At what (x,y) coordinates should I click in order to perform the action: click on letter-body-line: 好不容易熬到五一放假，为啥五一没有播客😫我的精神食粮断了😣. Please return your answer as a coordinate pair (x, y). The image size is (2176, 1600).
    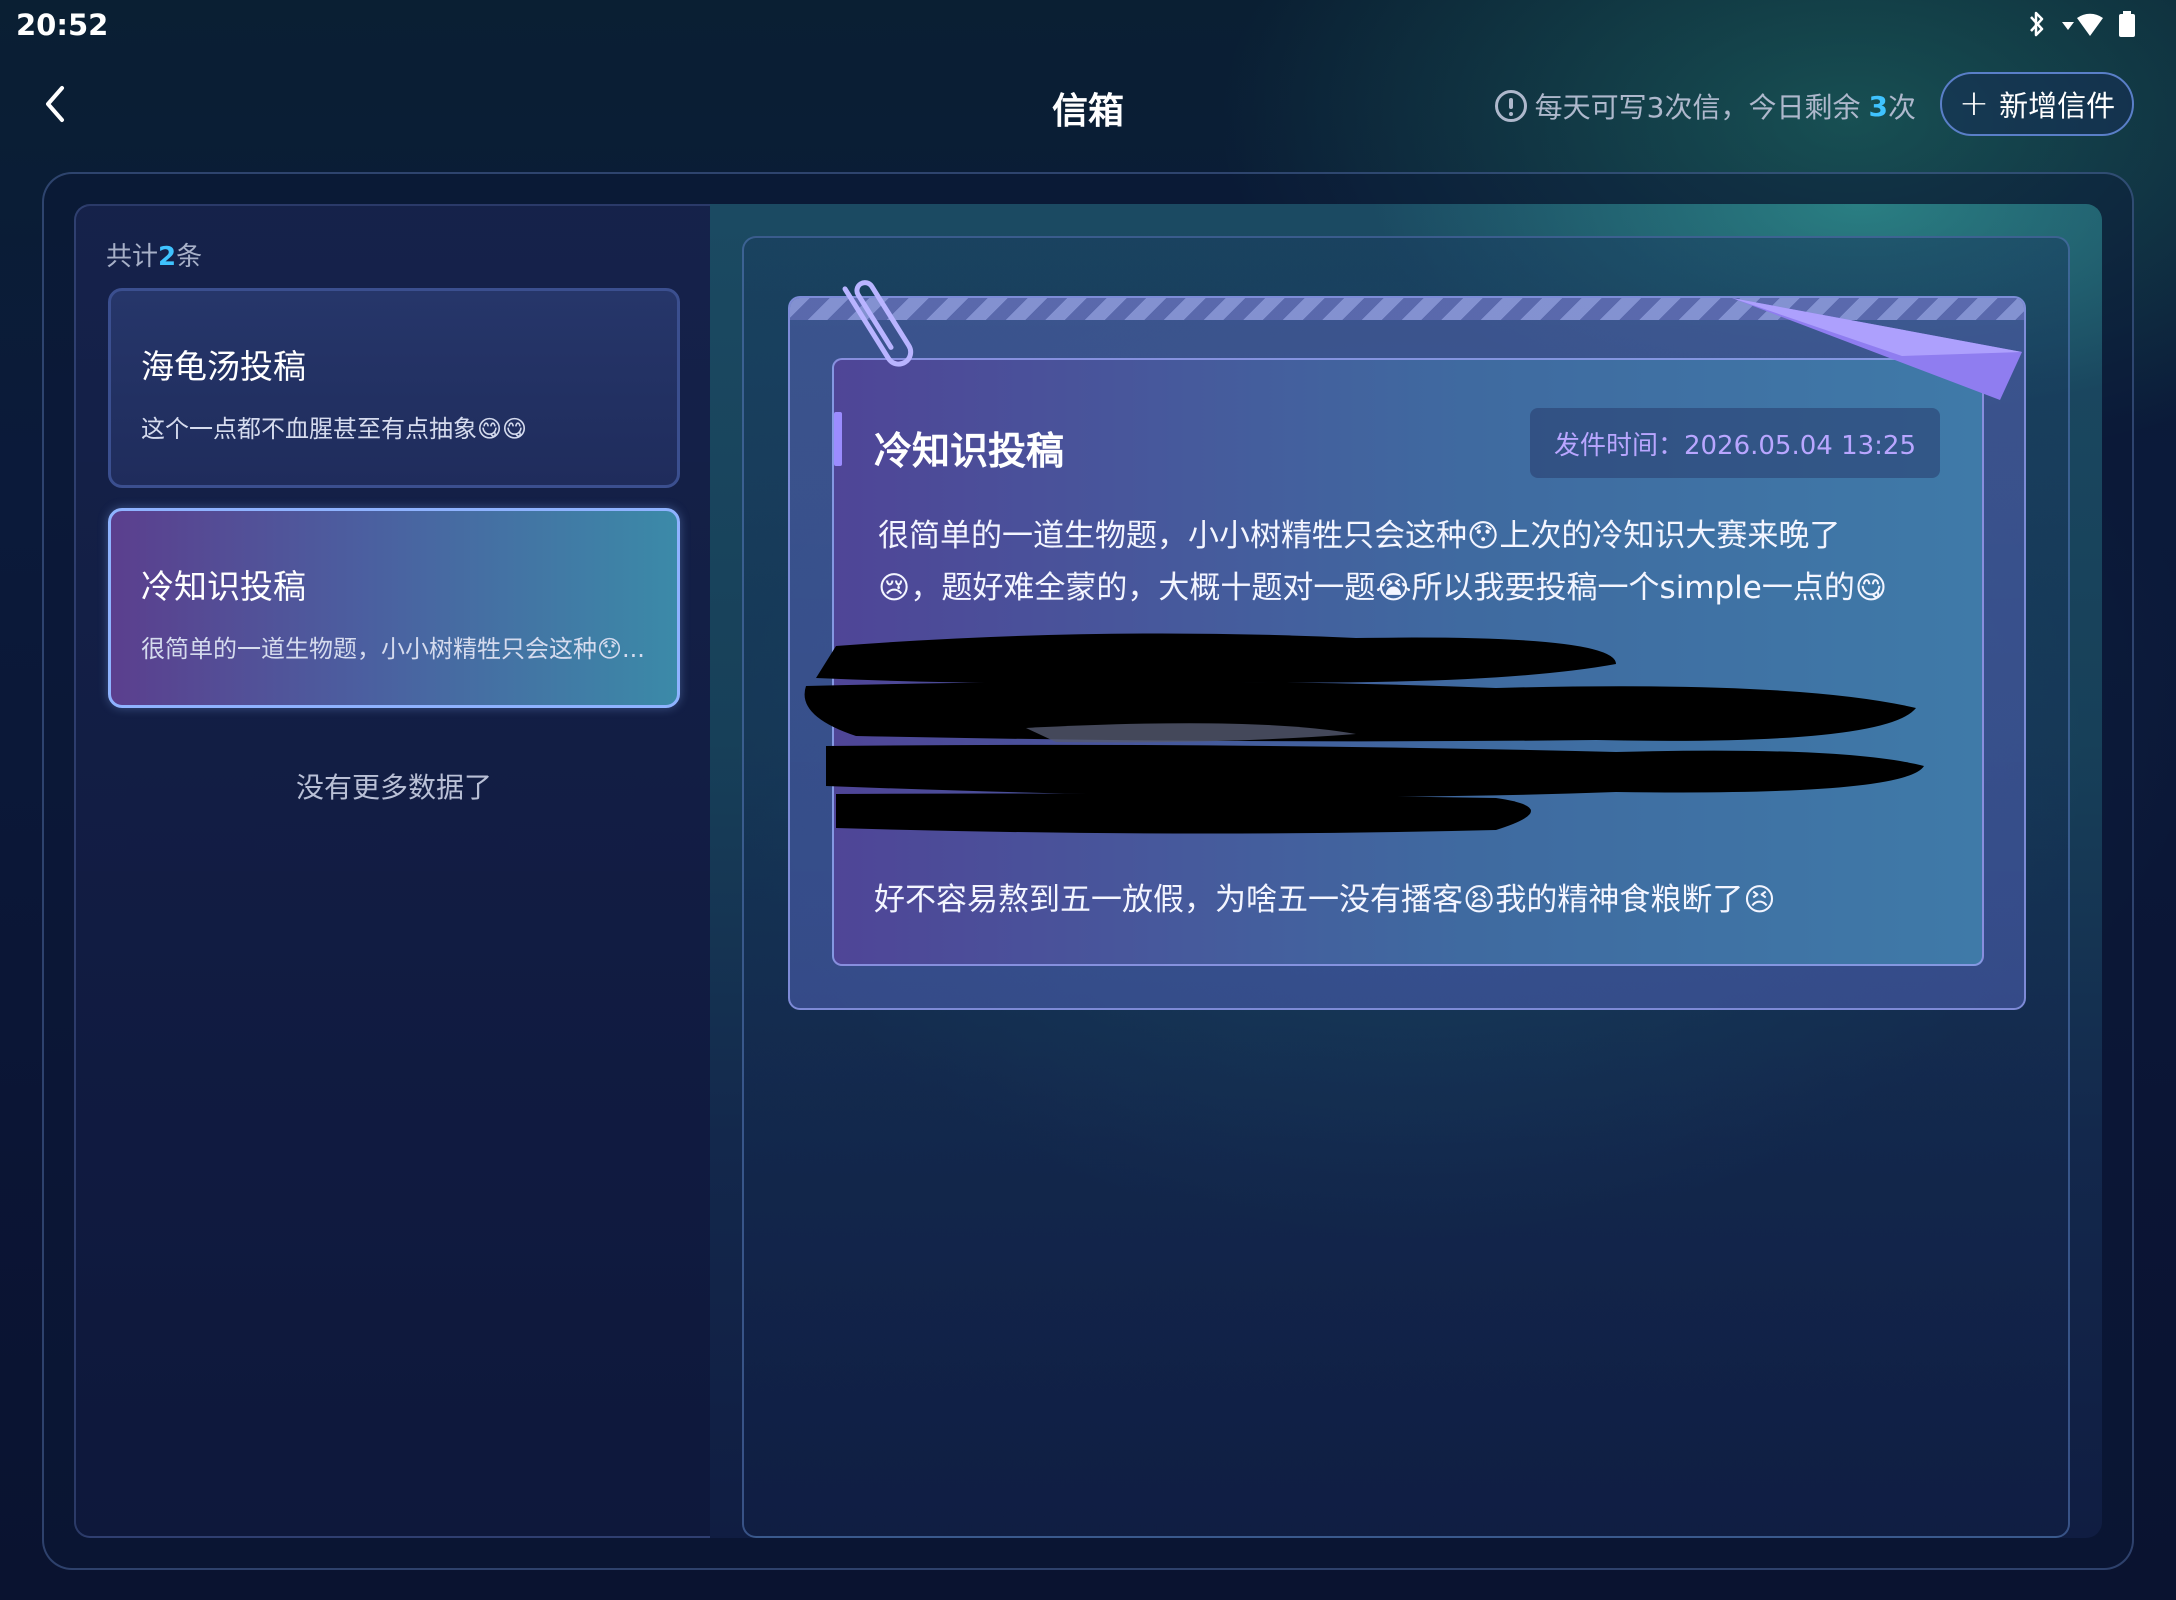
    Looking at the image, I should click on (1325, 900).